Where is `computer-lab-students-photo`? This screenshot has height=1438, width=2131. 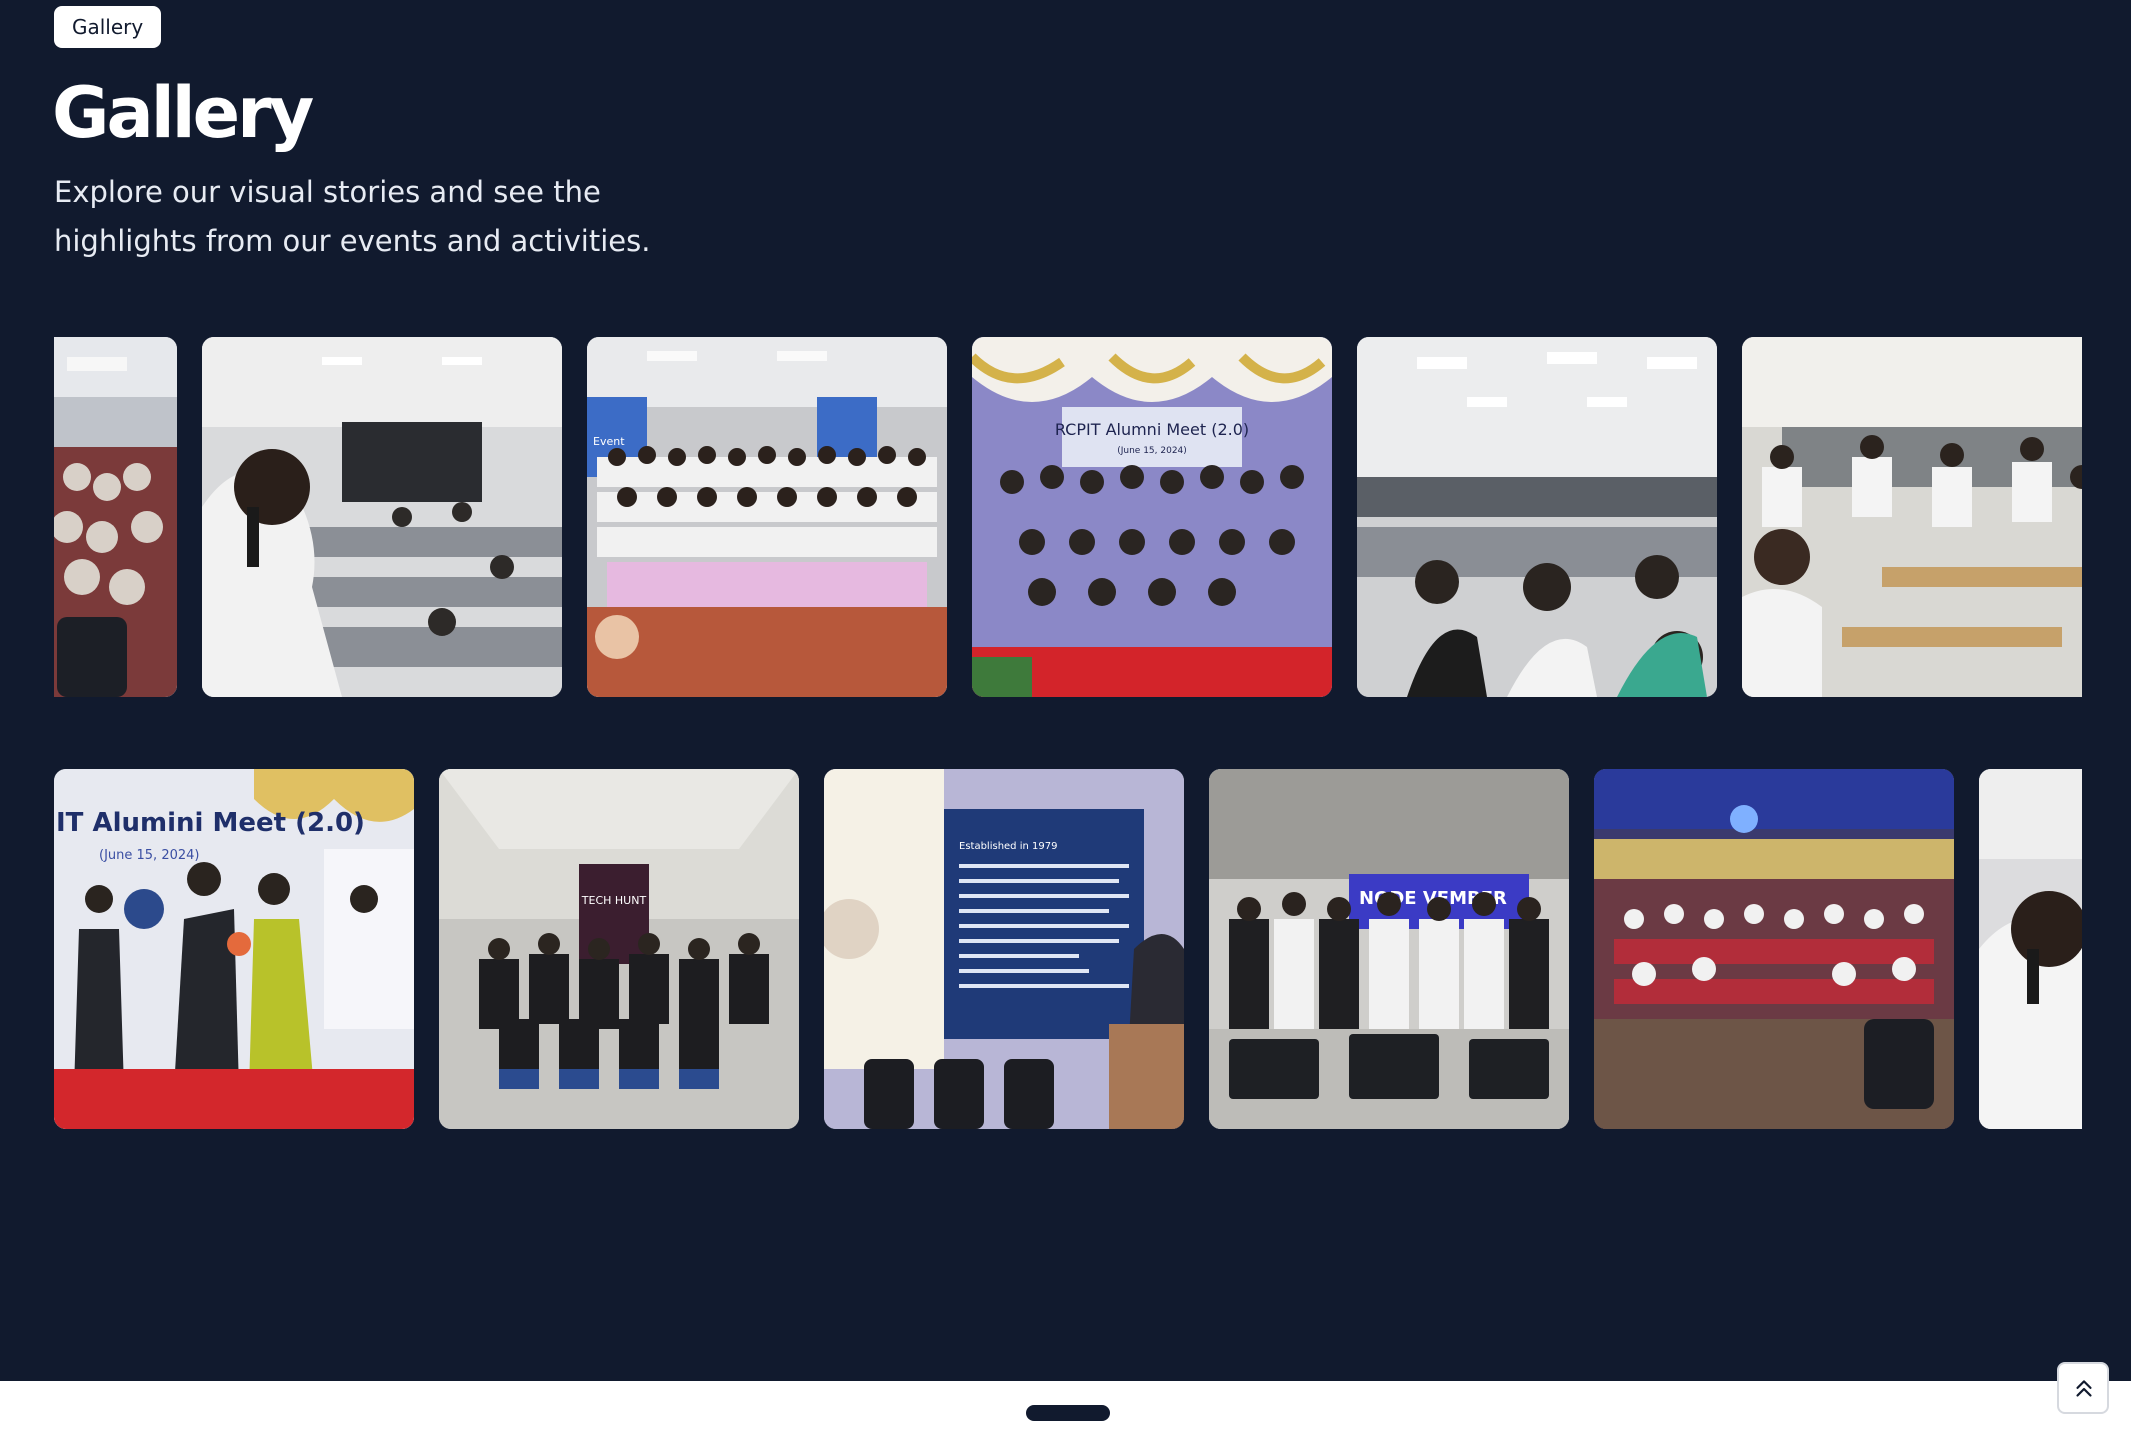
computer-lab-students-photo is located at coordinates (1537, 517).